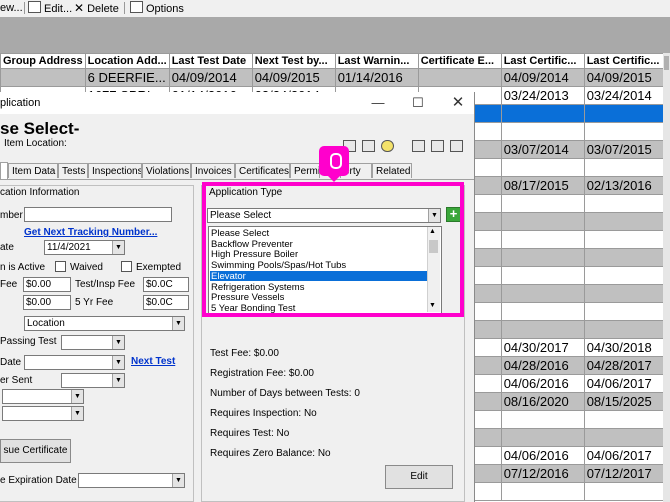 This screenshot has height=502, width=670. Describe the element at coordinates (131, 480) in the screenshot. I see `expiration-date-select: ▼` at that location.